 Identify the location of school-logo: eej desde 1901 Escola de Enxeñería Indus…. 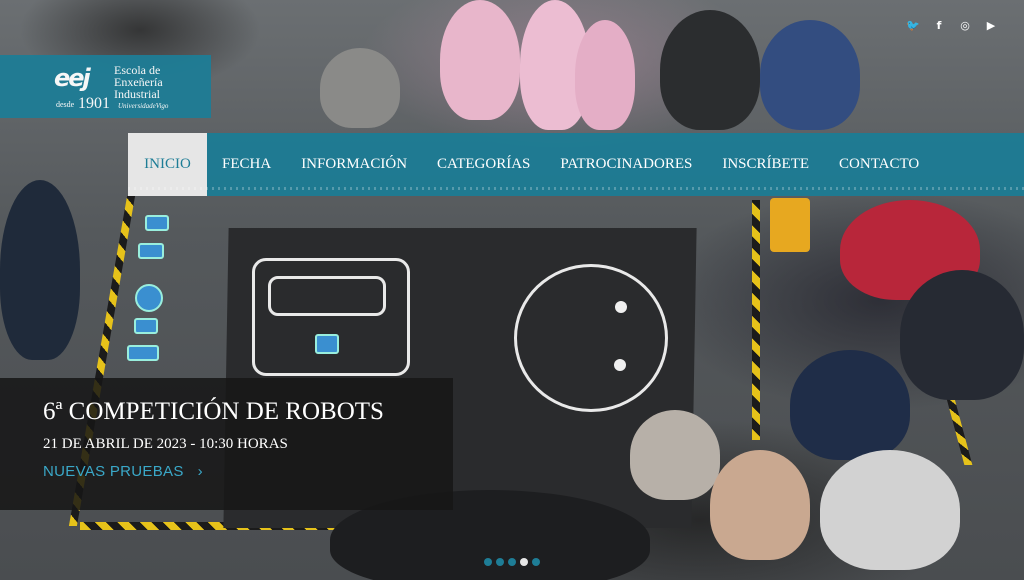
(105, 86).